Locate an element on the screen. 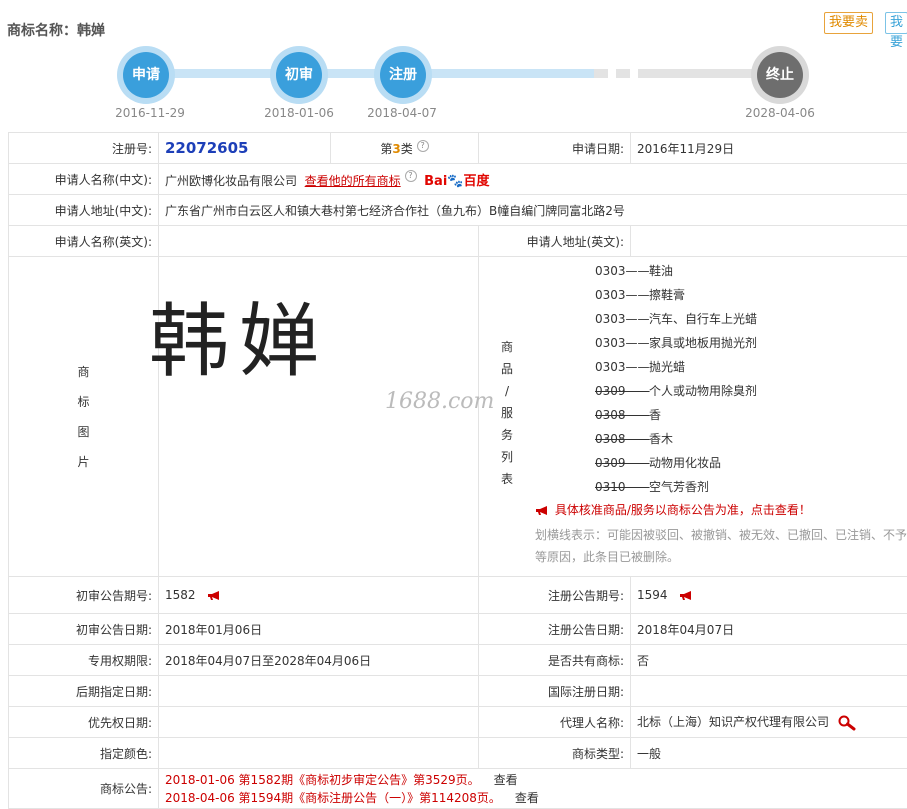 This screenshot has width=907, height=809. page-title: 商标名称：韩婵 is located at coordinates (56, 30).